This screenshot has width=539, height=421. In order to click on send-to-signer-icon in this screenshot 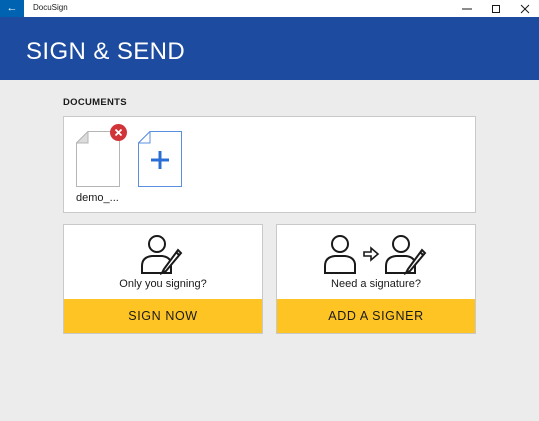, I will do `click(375, 255)`.